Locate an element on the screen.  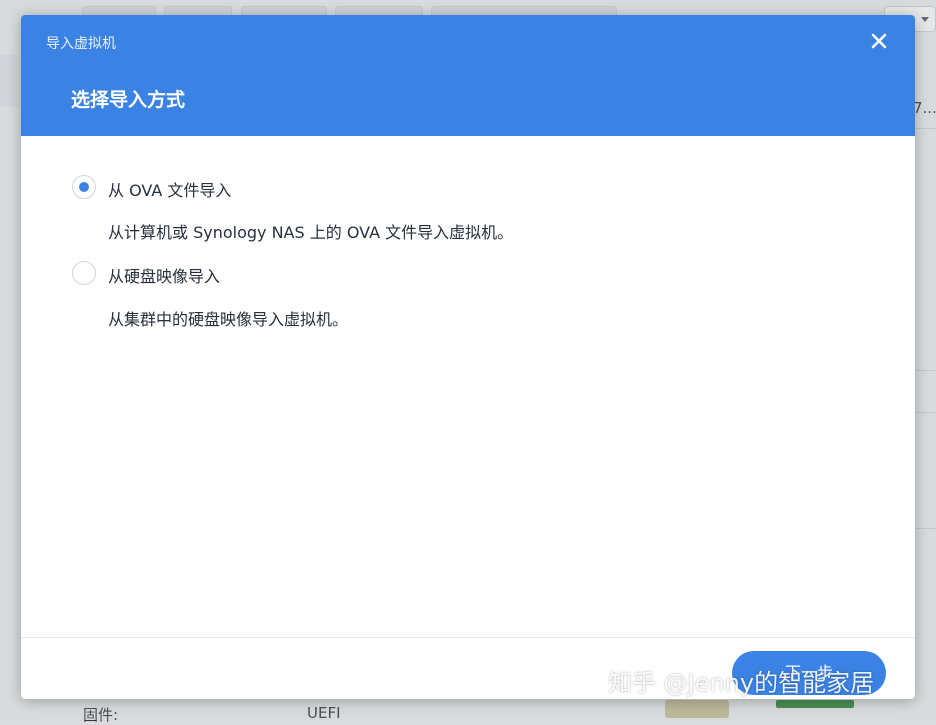
option-disk-image-description: 从集群中的硬盘映像导入虚拟机。 is located at coordinates (228, 319).